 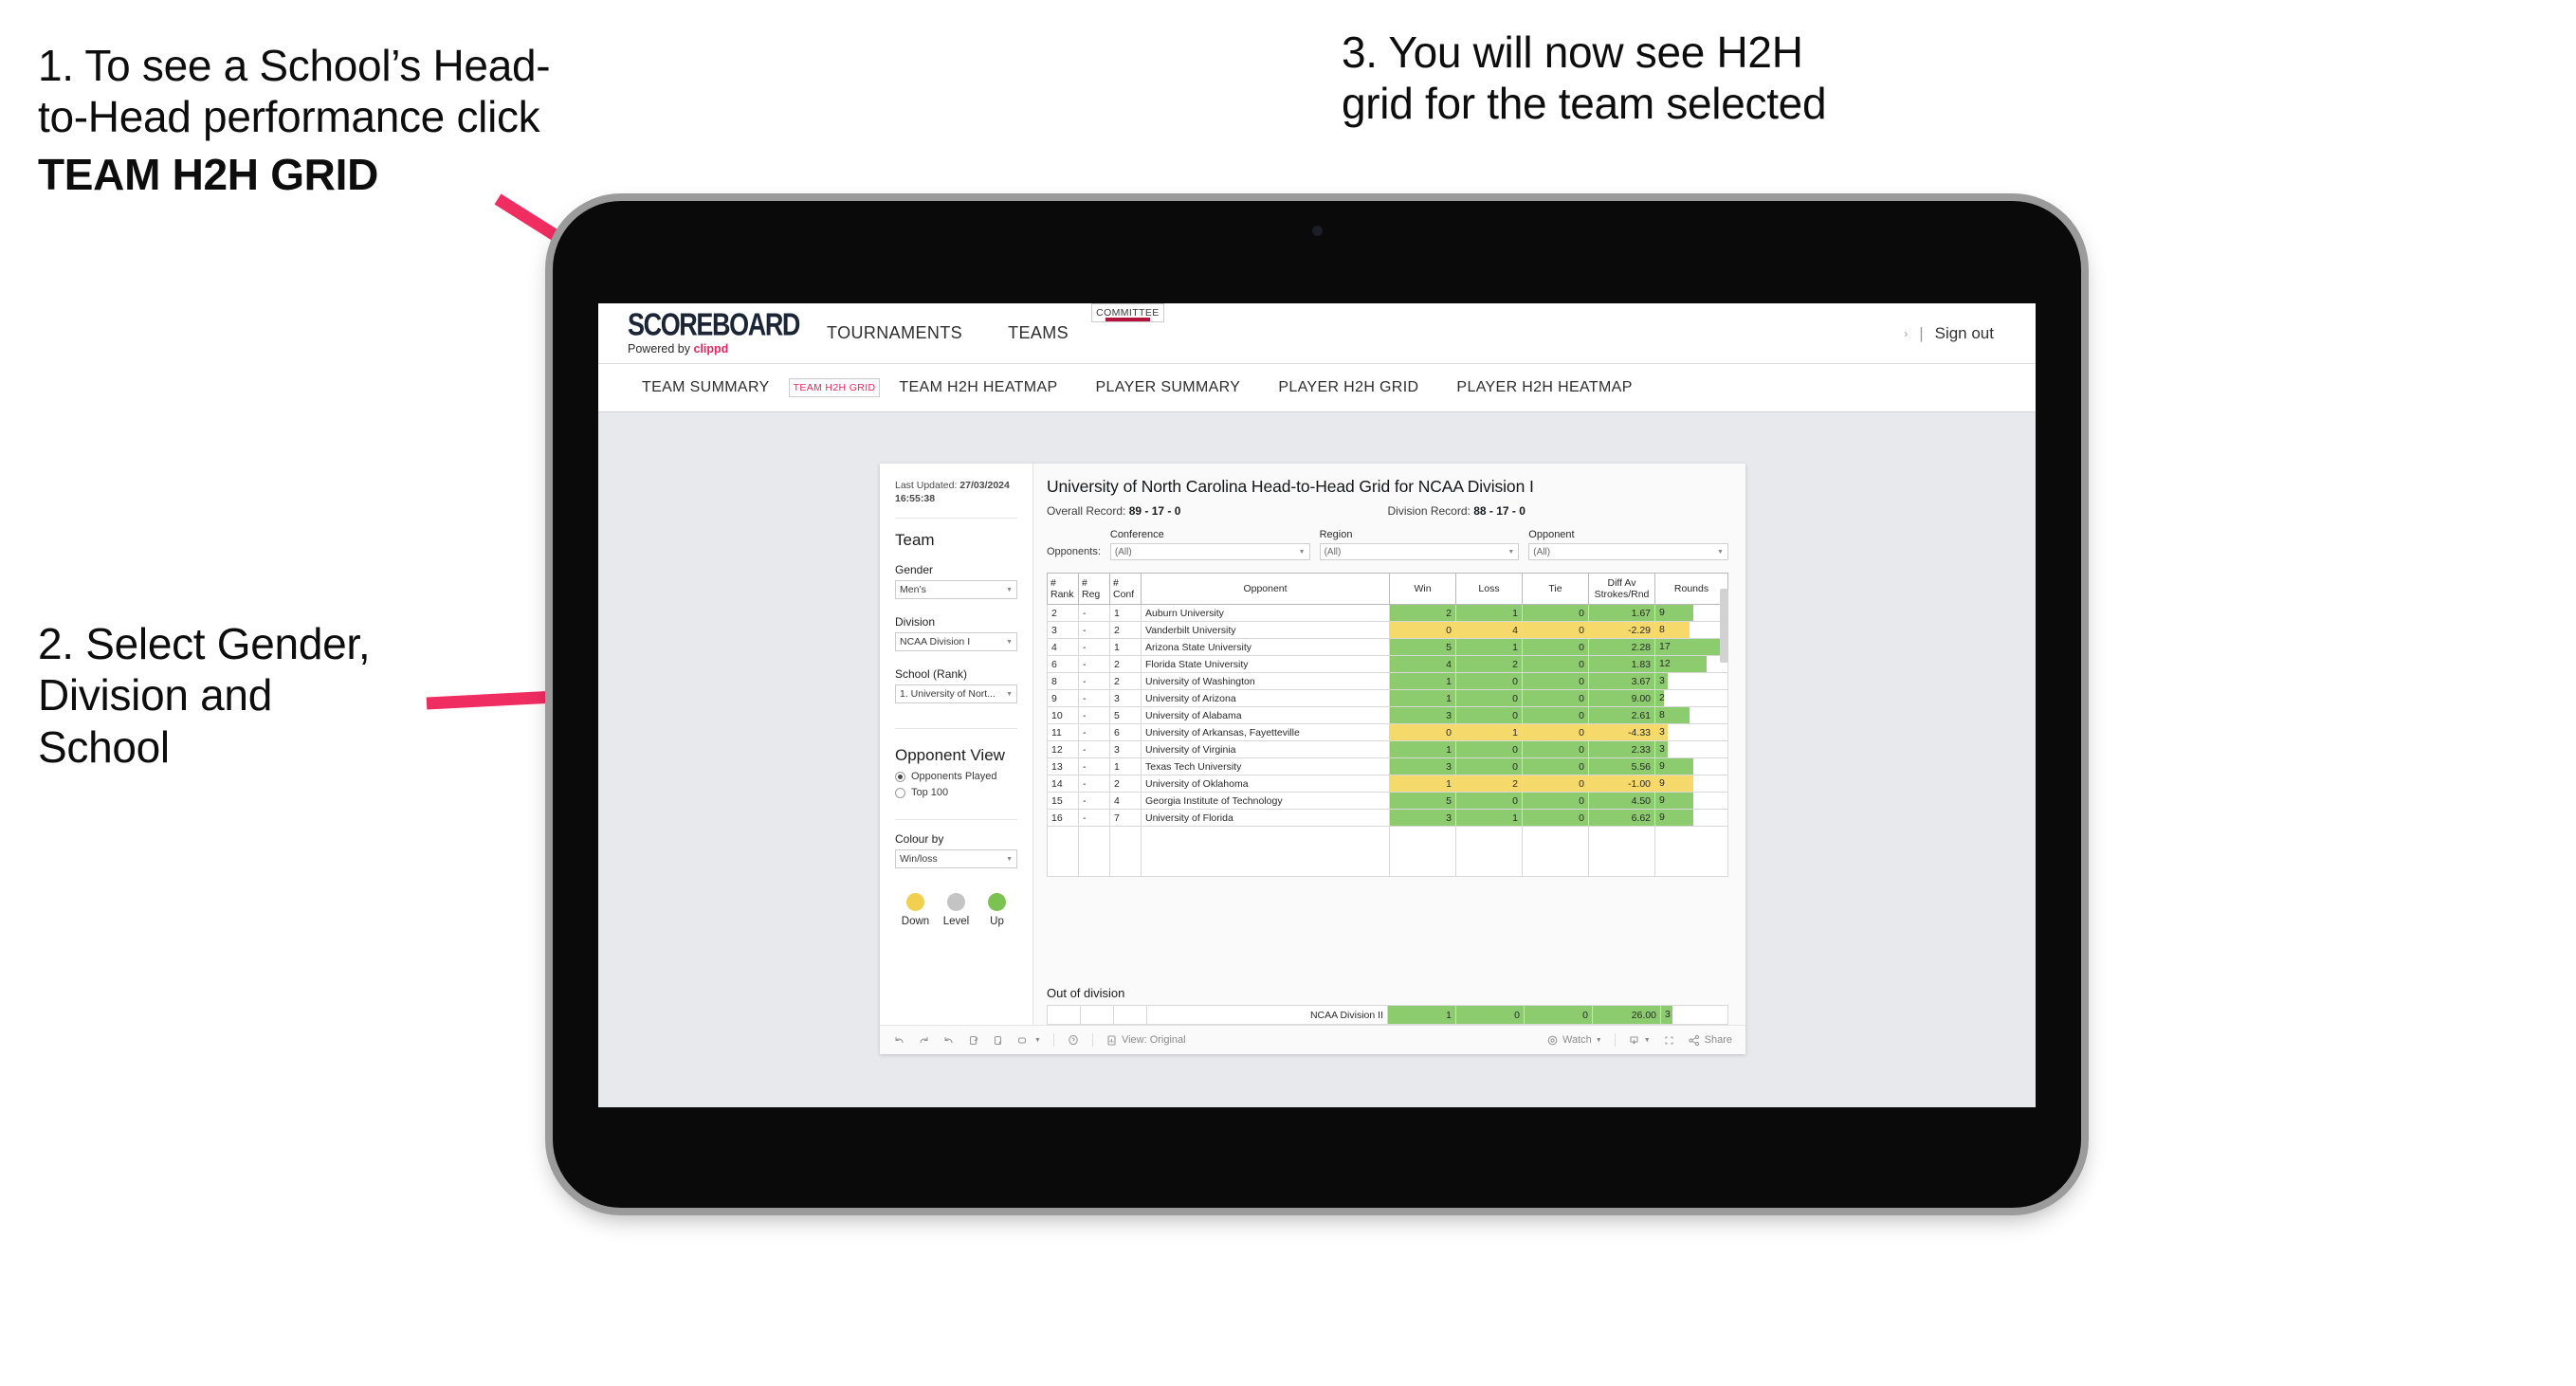 What do you see at coordinates (1168, 387) in the screenshot?
I see `tab-player-summary: PLAYER SUMMARY` at bounding box center [1168, 387].